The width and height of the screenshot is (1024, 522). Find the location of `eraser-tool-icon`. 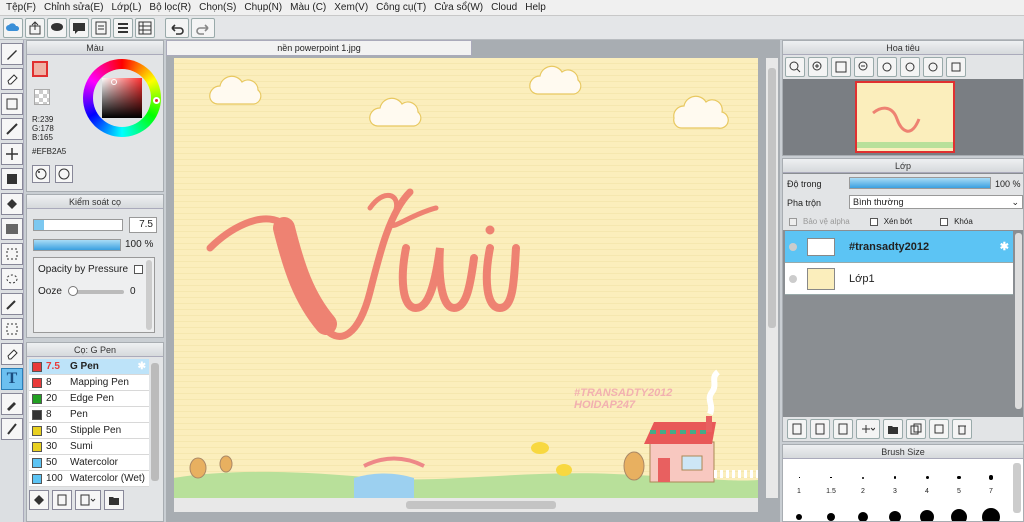

eraser-tool-icon is located at coordinates (12, 79).